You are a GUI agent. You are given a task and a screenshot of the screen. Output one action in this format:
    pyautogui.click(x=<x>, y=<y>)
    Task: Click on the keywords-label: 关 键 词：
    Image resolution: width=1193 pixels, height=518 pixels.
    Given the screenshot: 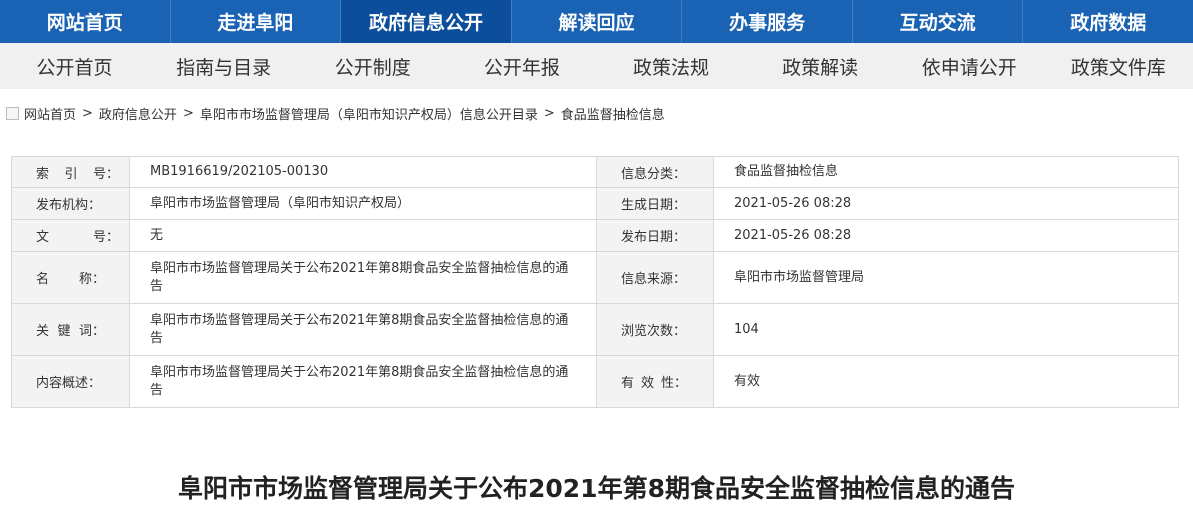 What is the action you would take?
    pyautogui.click(x=70, y=329)
    